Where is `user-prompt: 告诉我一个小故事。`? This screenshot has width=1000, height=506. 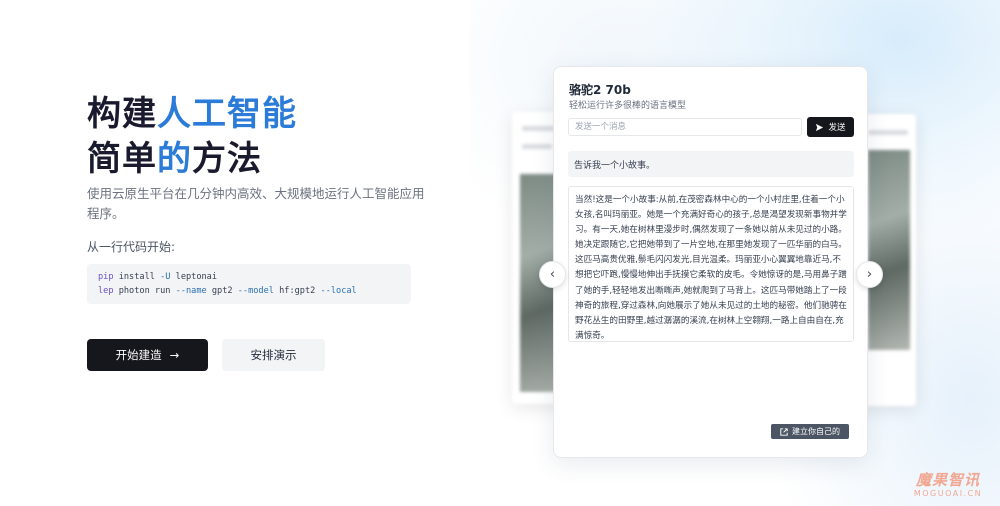
user-prompt: 告诉我一个小故事。 is located at coordinates (711, 164).